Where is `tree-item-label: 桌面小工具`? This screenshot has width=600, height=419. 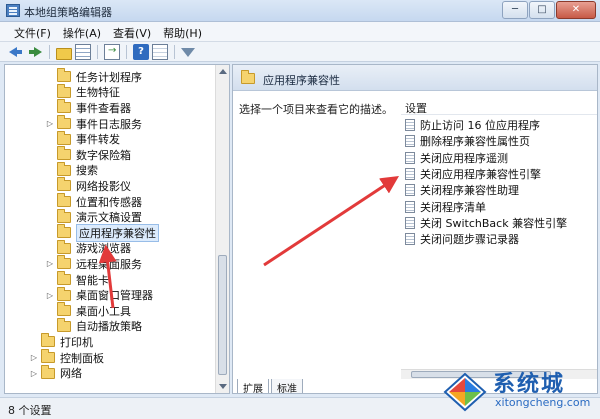 tree-item-label: 桌面小工具 is located at coordinates (103, 311).